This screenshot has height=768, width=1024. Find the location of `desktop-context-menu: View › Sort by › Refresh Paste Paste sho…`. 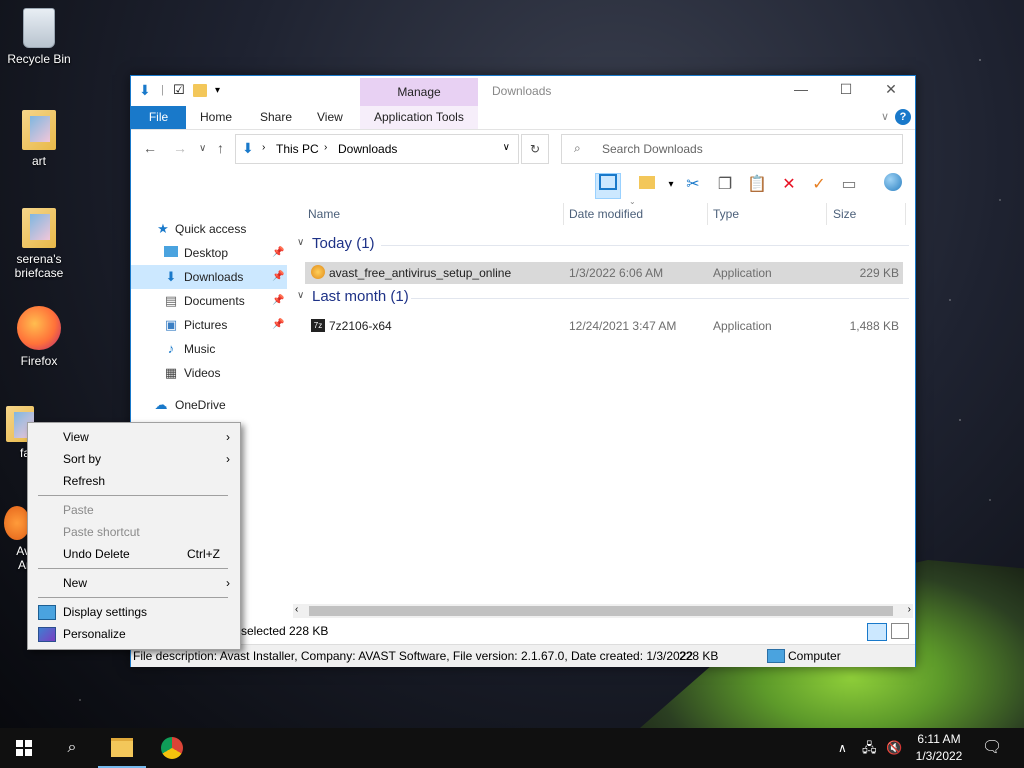

desktop-context-menu: View › Sort by › Refresh Paste Paste sho… is located at coordinates (134, 536).